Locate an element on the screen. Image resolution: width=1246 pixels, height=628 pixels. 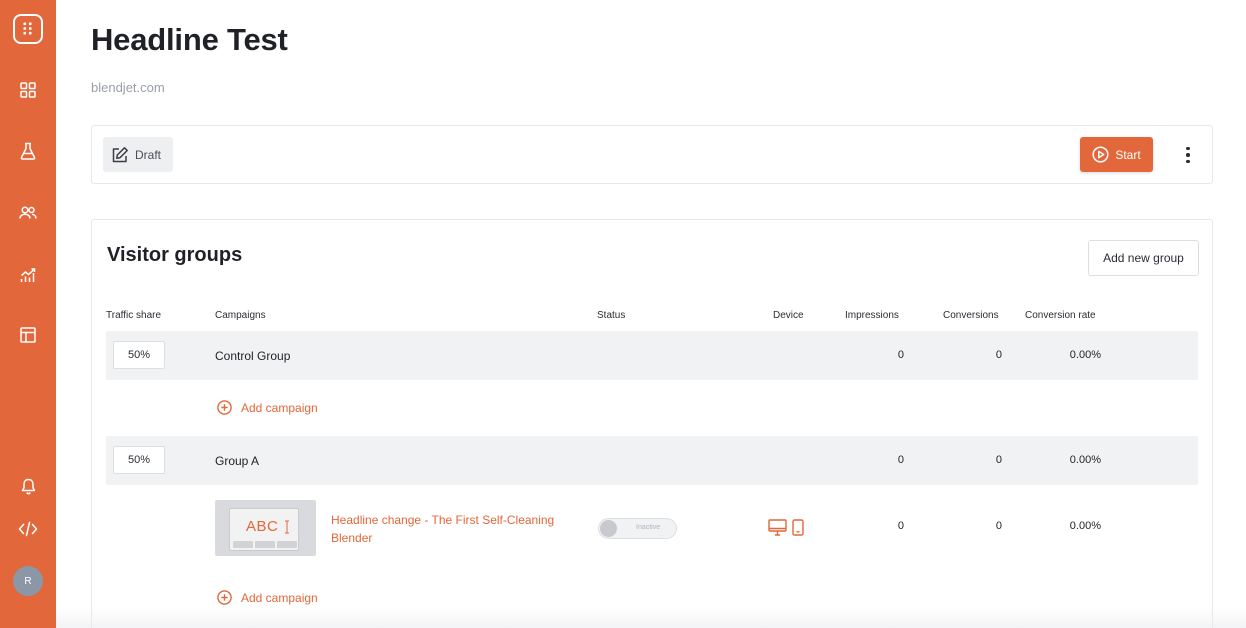
sidebar-item-experiments is located at coordinates (28, 151).